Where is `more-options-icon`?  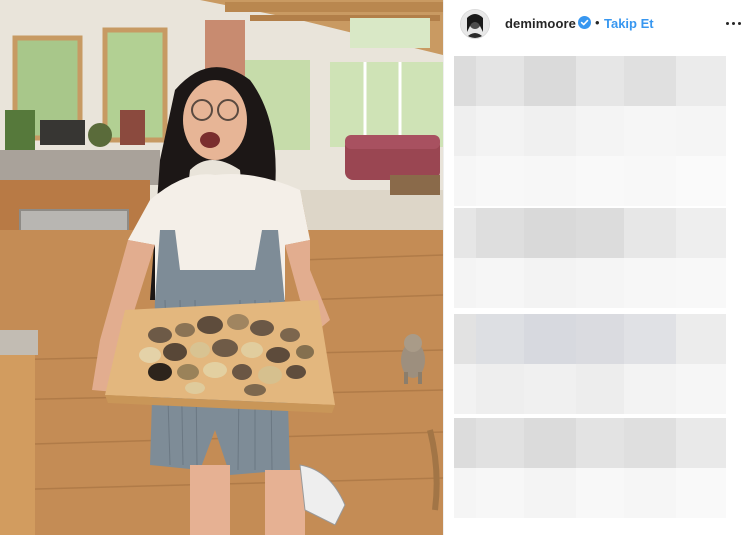 more-options-icon is located at coordinates (734, 23).